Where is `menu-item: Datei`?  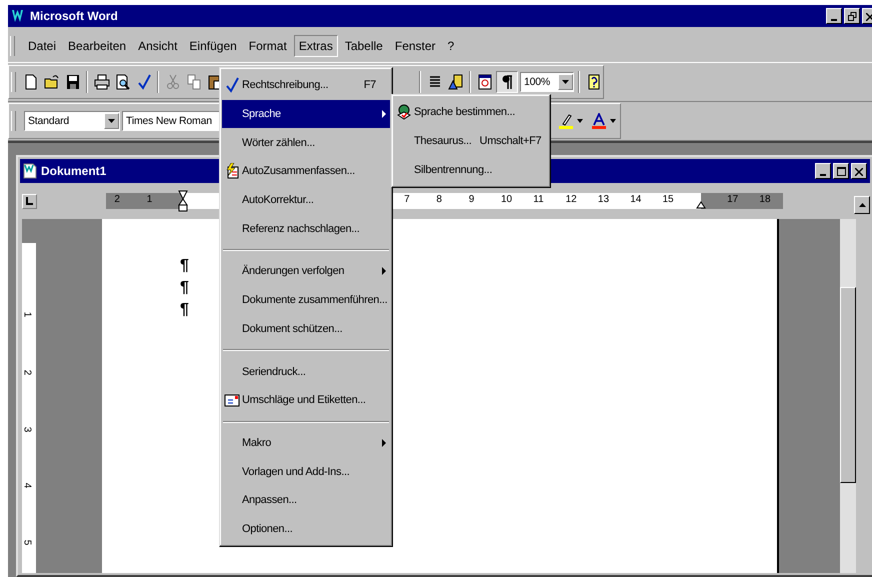
menu-item: Datei is located at coordinates (42, 46).